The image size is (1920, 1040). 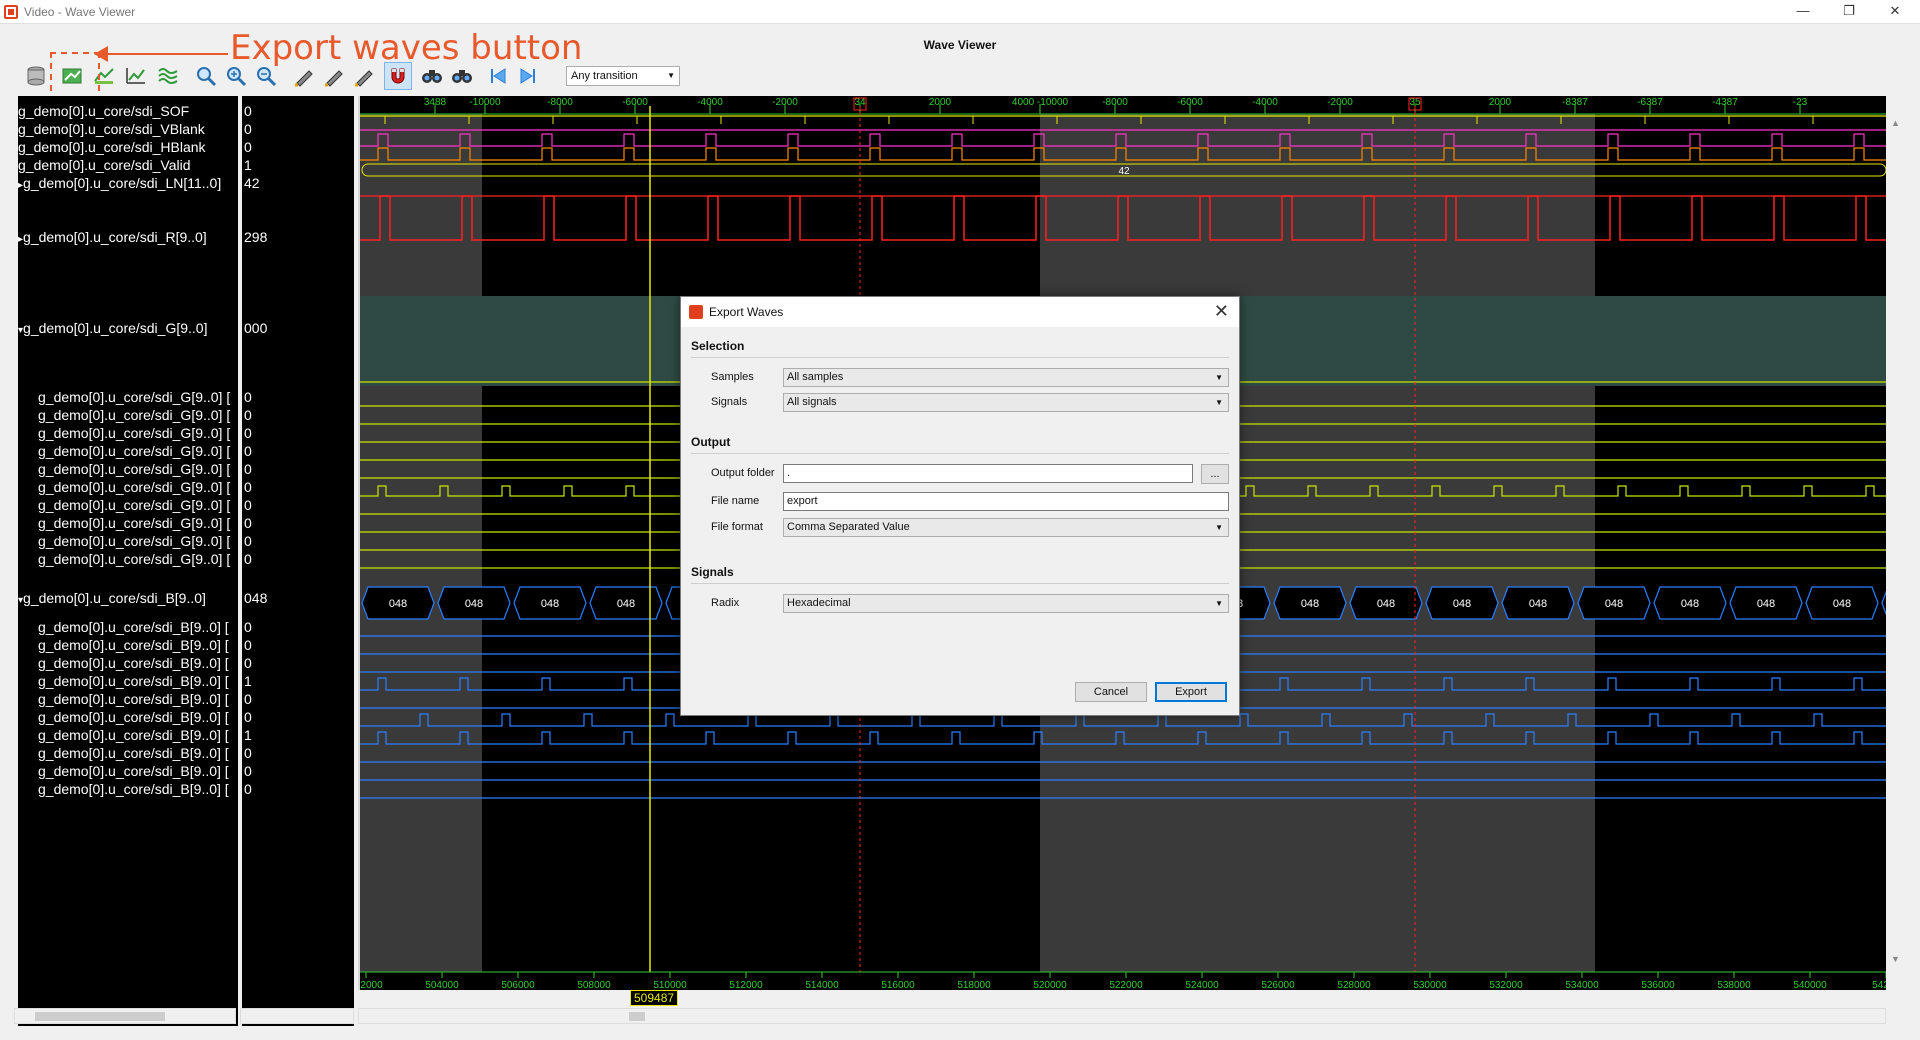 What do you see at coordinates (1354, 985) in the screenshot?
I see `ruler-bottom-label: 528000` at bounding box center [1354, 985].